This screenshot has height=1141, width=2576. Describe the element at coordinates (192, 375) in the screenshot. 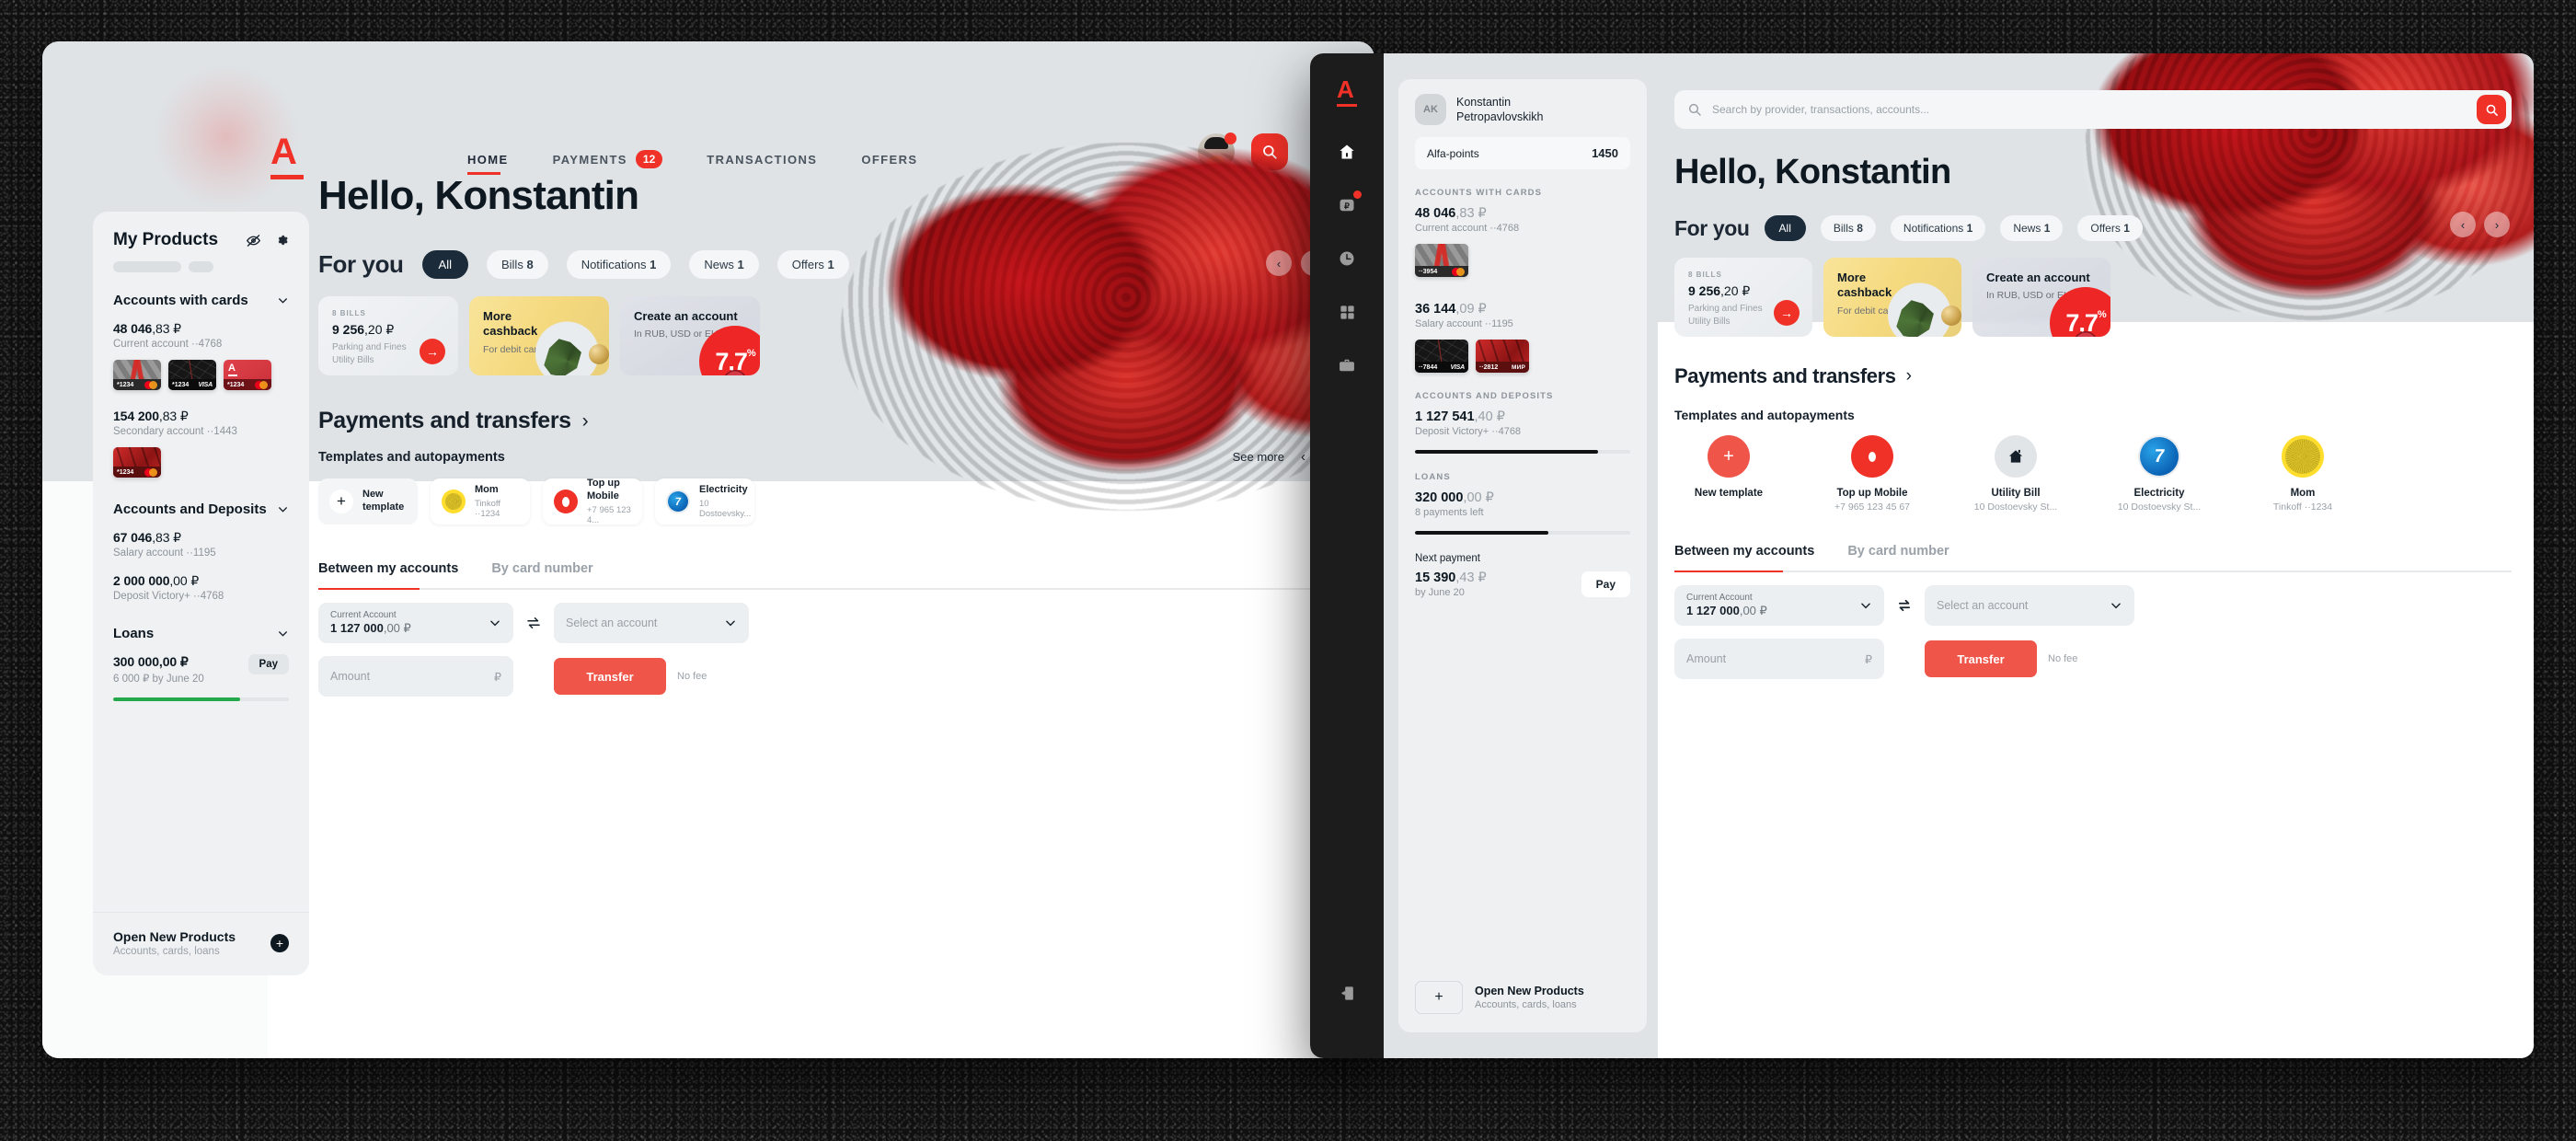

I see `card-thumbnail: *1234 VISA` at that location.